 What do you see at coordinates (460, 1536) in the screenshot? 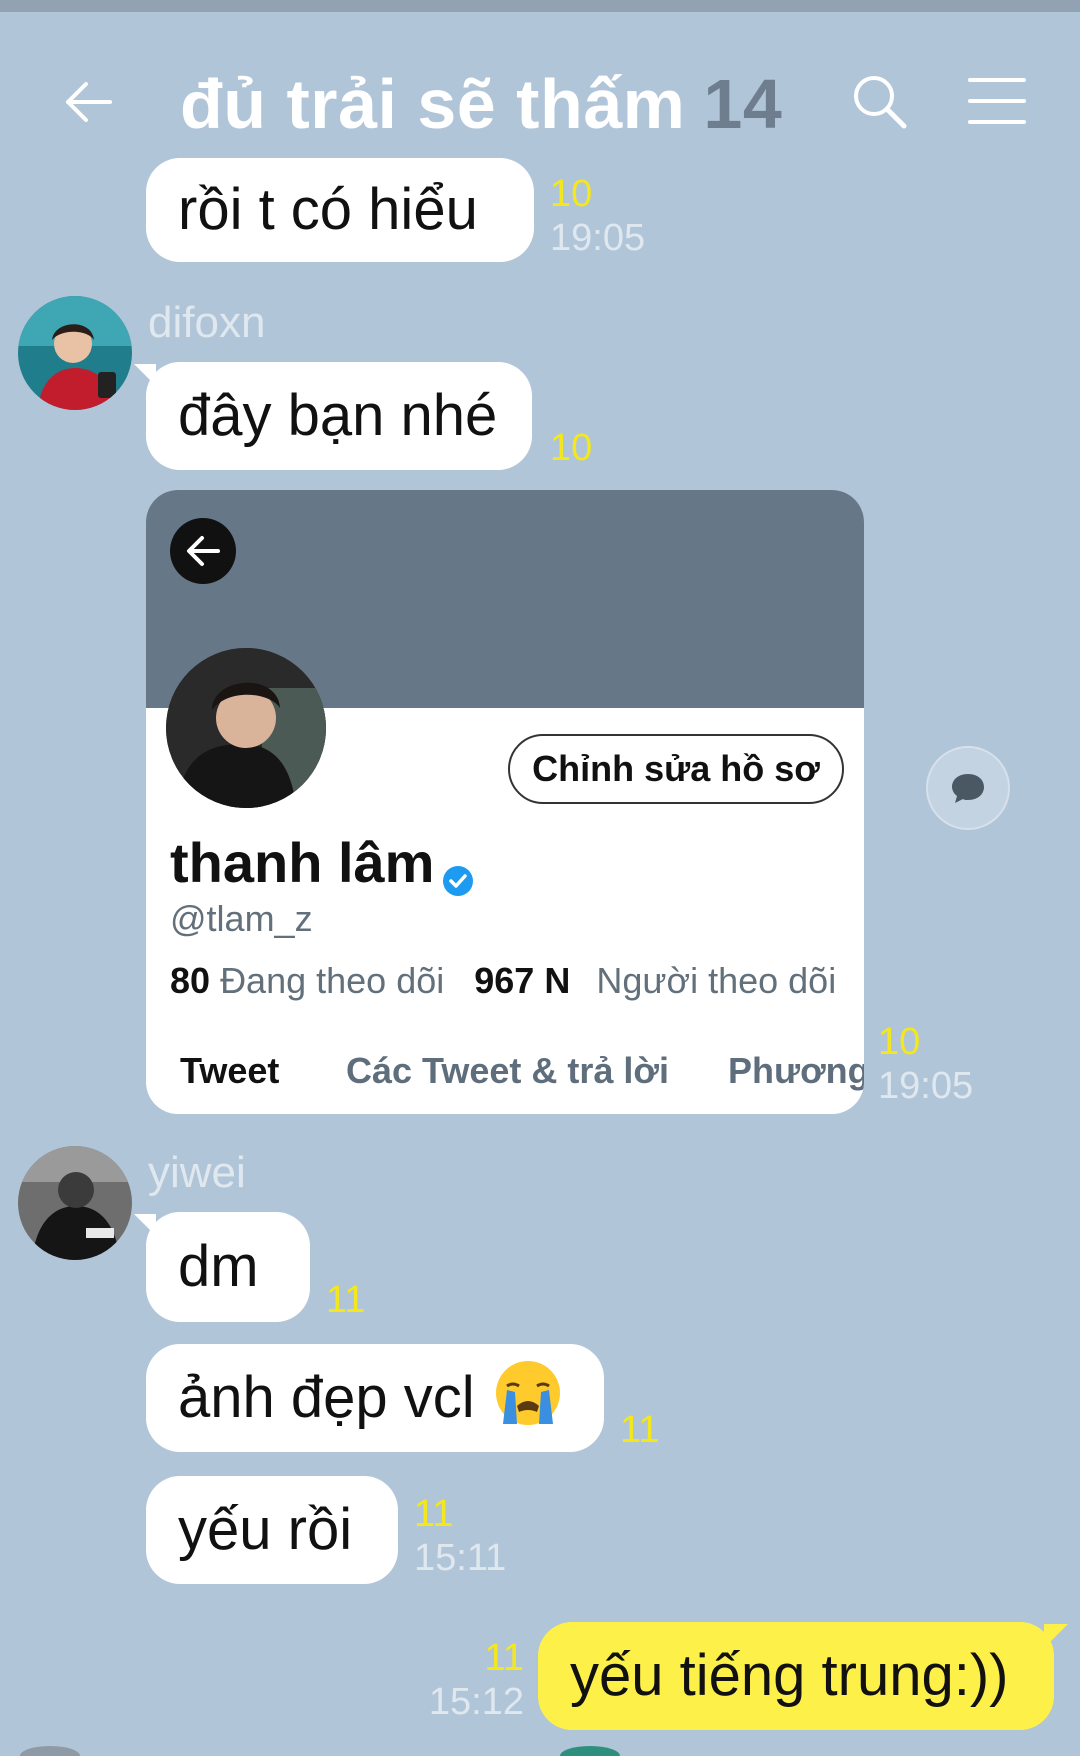
I see `message-meta: 11 15:11` at bounding box center [460, 1536].